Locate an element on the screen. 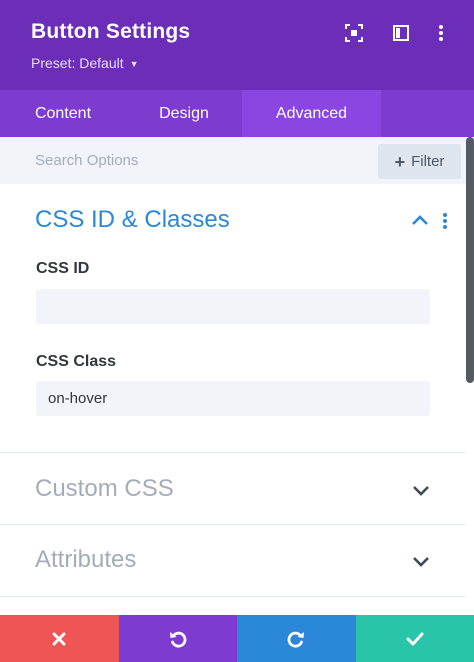 The image size is (474, 662). filter-label: Filter is located at coordinates (428, 161).